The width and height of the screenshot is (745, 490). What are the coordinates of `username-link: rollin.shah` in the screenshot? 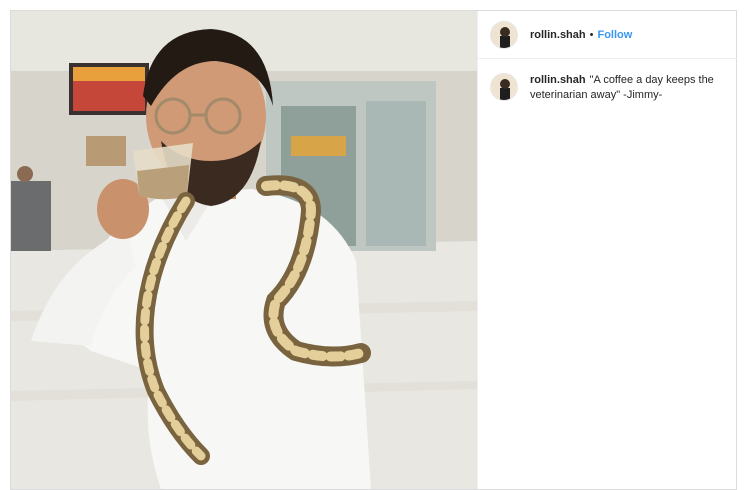 It's located at (558, 35).